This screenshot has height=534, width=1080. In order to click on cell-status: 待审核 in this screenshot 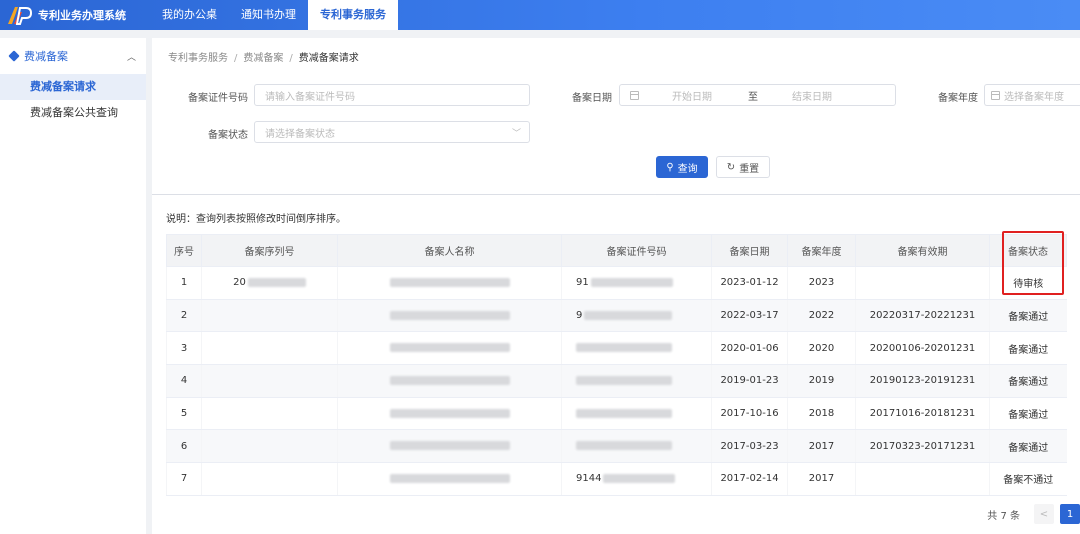, I will do `click(1028, 283)`.